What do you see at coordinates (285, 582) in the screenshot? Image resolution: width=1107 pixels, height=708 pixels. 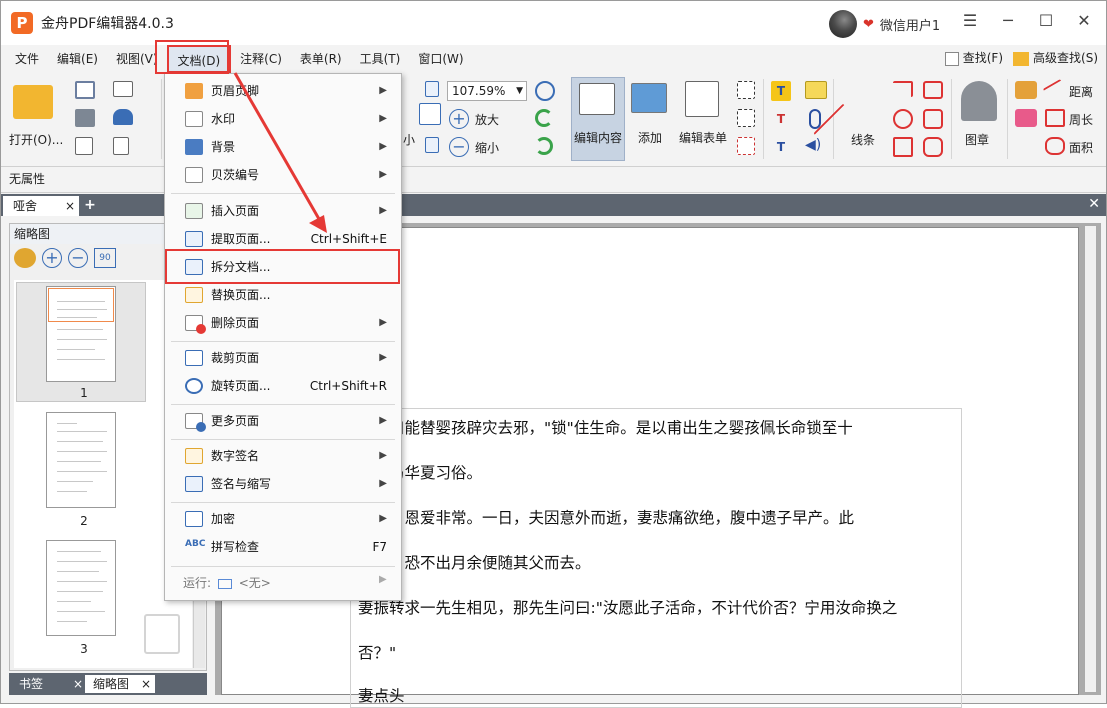 I see `run-command-row: 运行: <无> ▶` at bounding box center [285, 582].